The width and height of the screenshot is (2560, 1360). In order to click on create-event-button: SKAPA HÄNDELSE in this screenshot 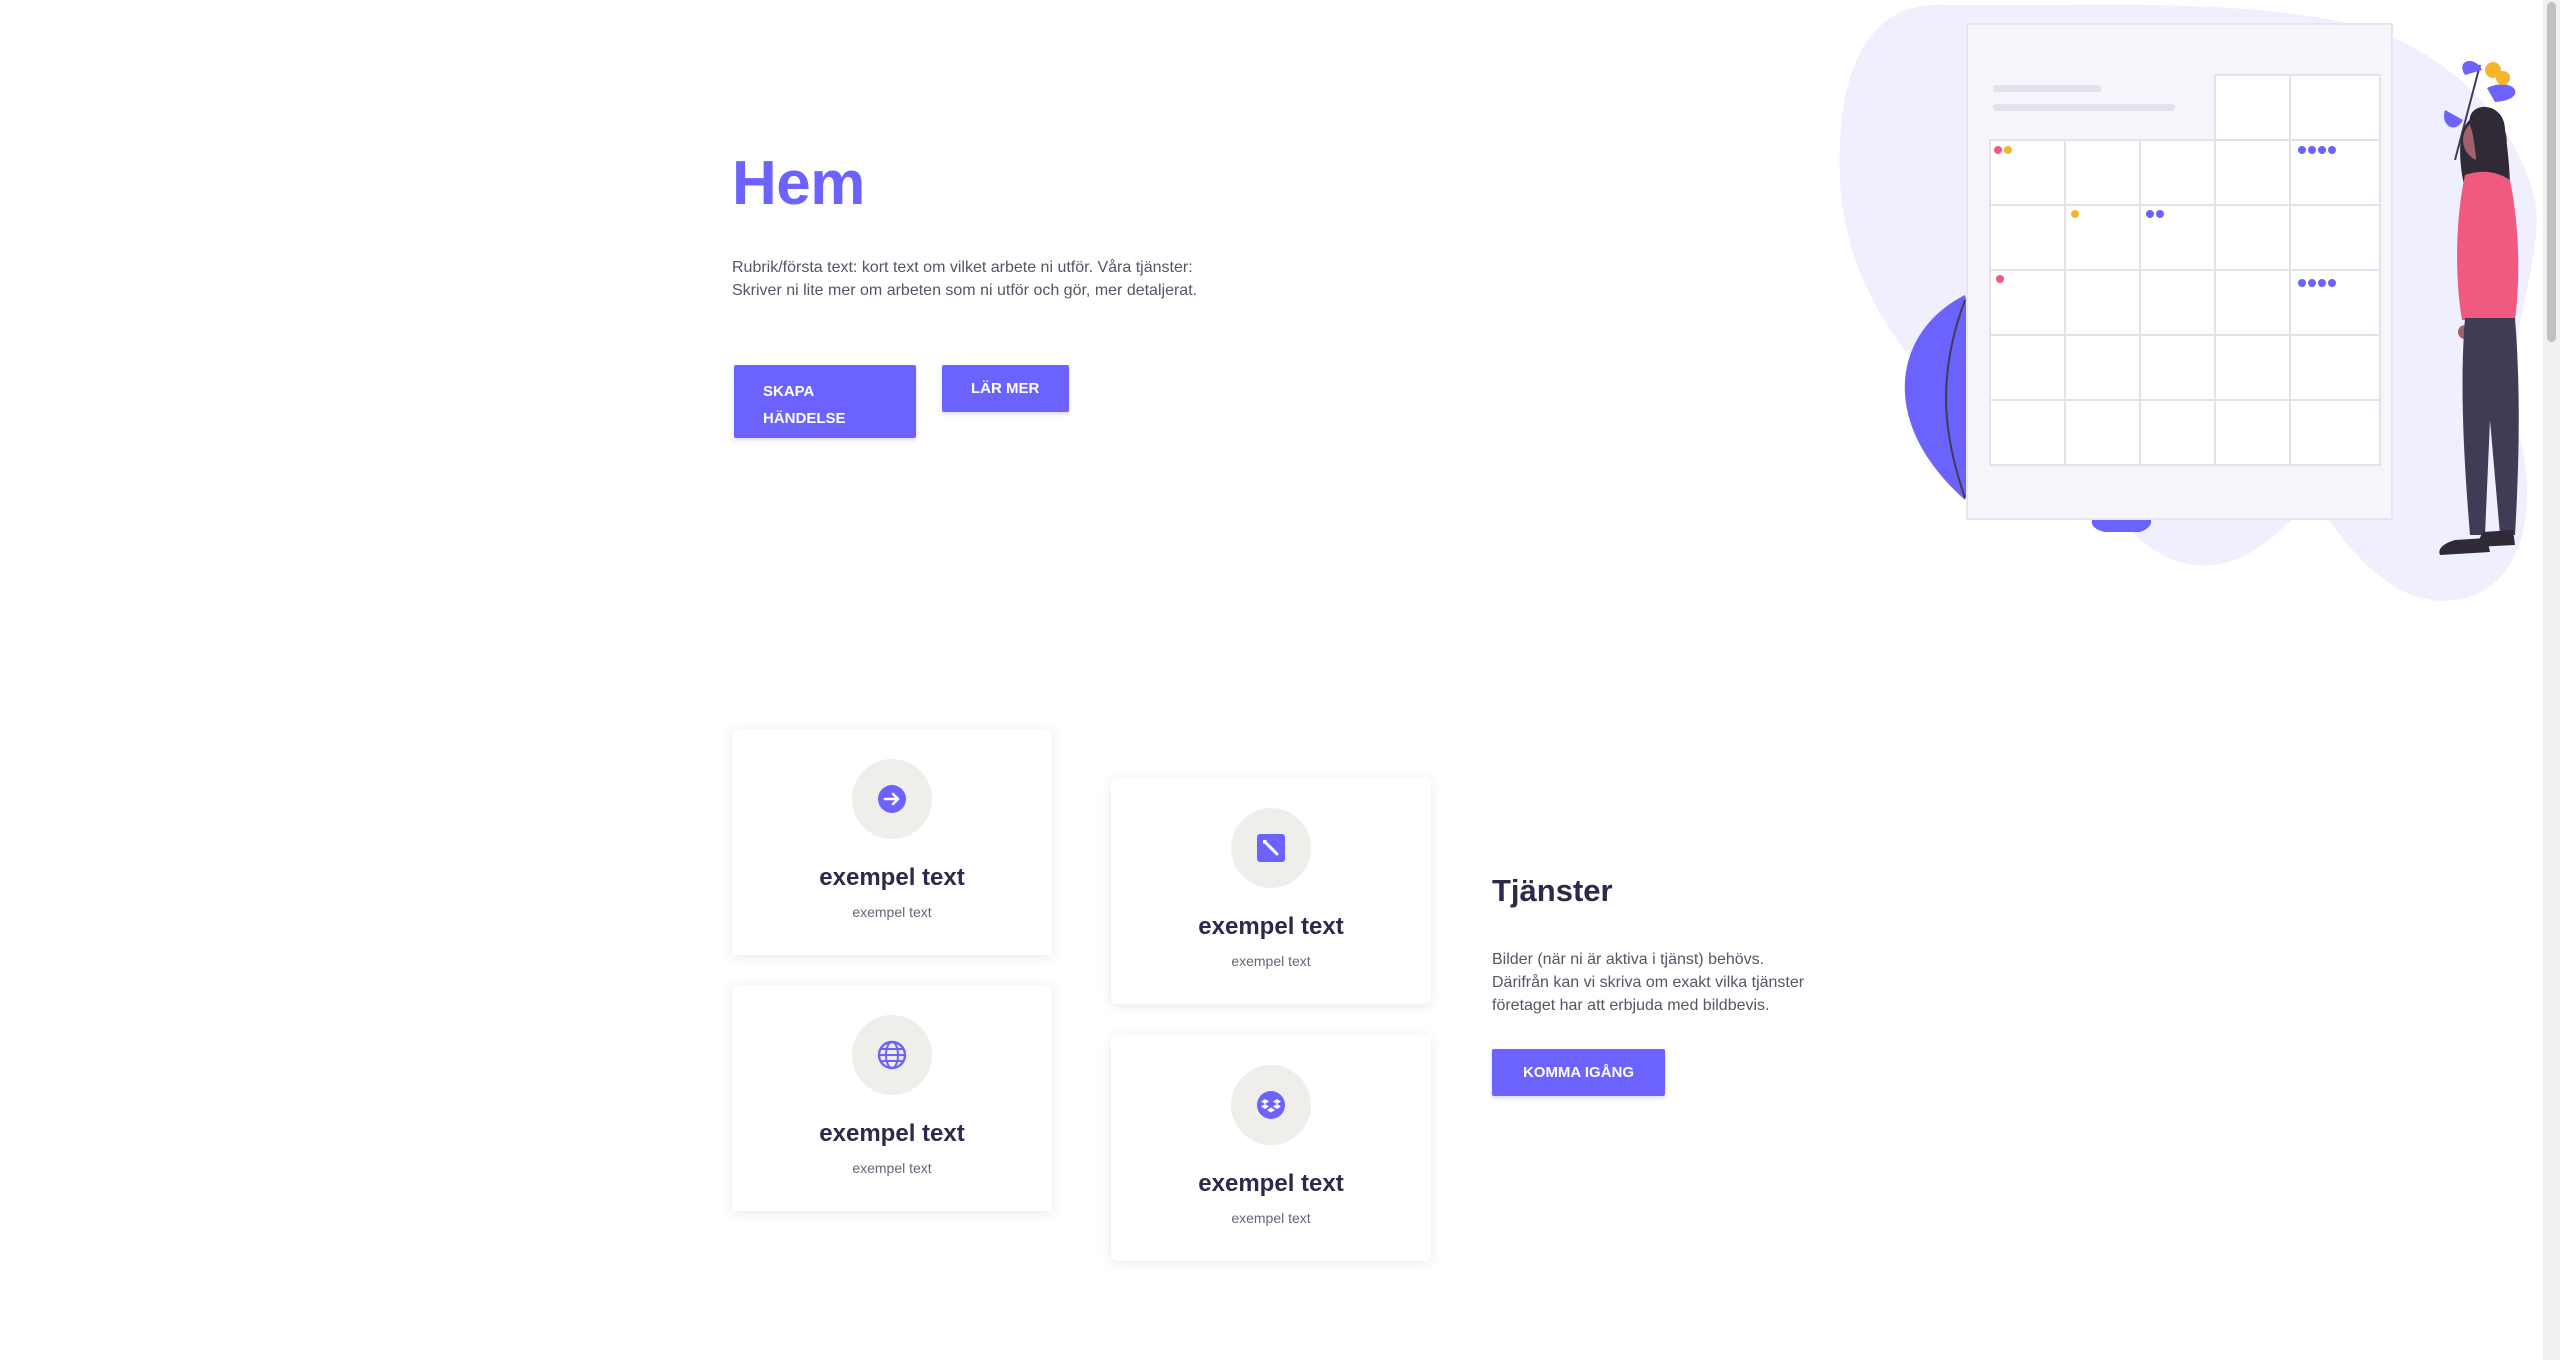, I will do `click(825, 401)`.